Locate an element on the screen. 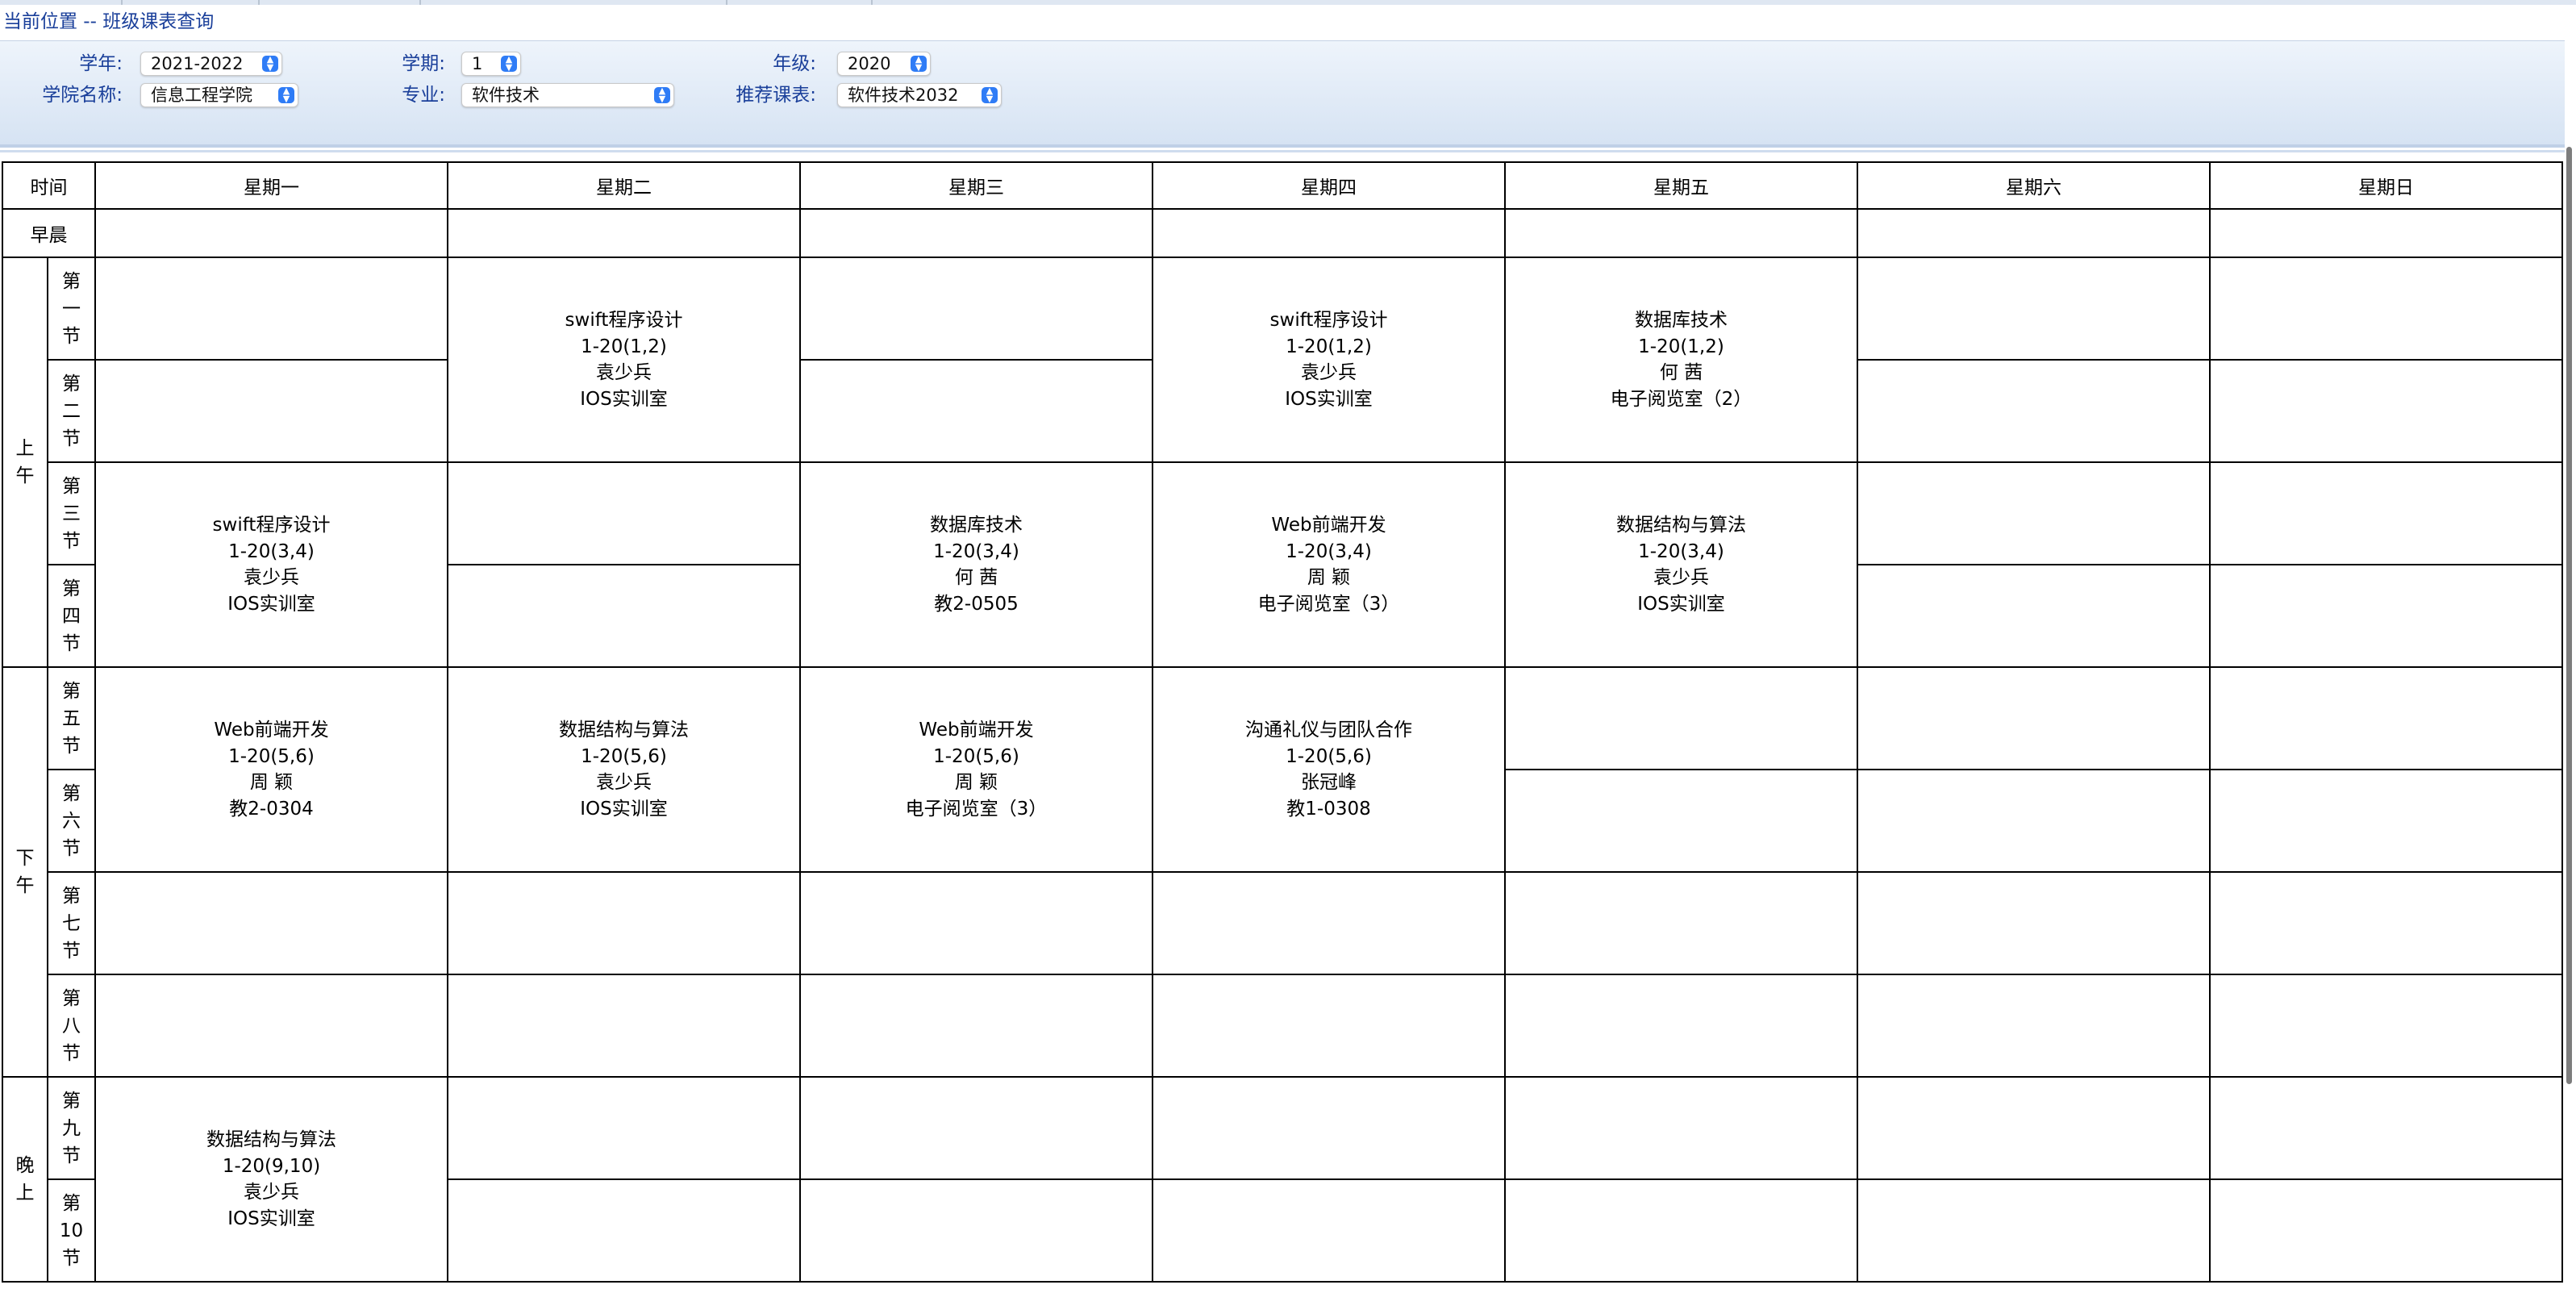 This screenshot has width=2576, height=1289. course-weeks: 1-20(5,6) is located at coordinates (1329, 756).